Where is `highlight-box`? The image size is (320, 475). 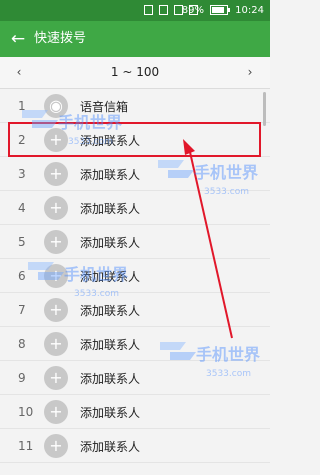 highlight-box is located at coordinates (134, 139).